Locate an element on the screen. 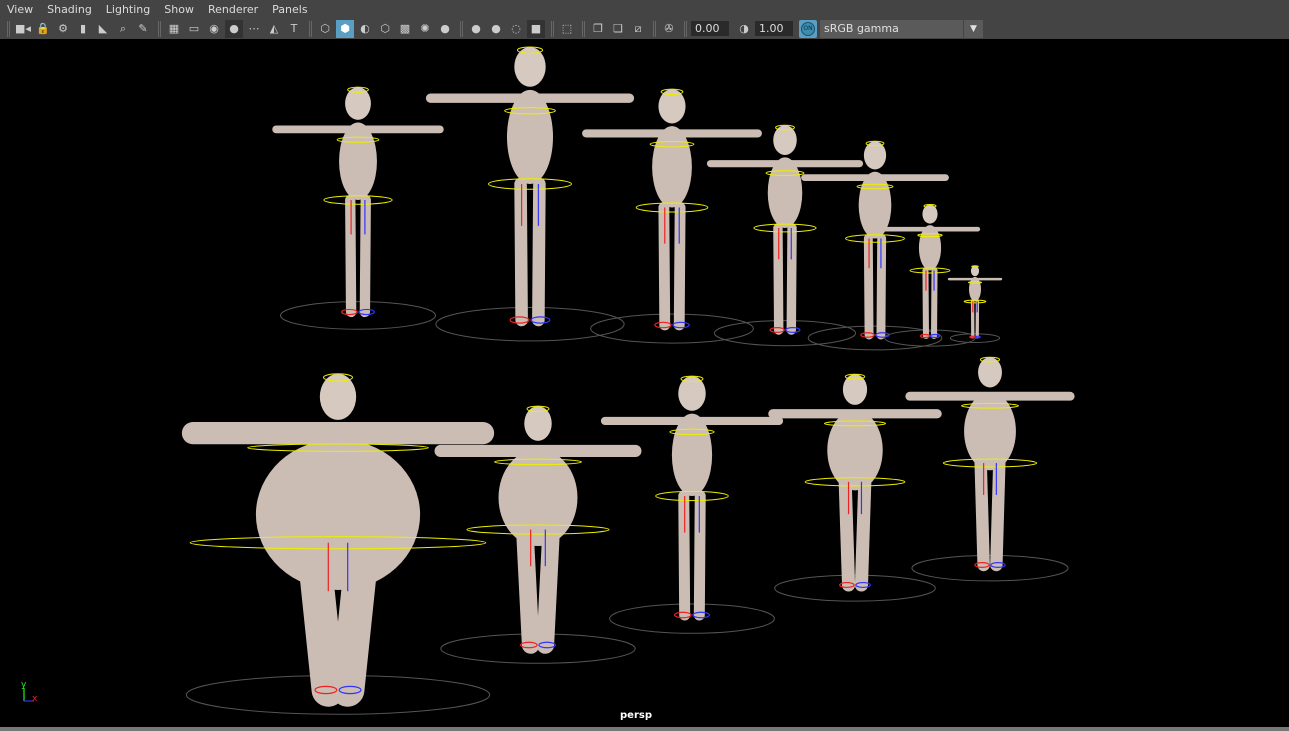  resolution-gate-icon: ◉ is located at coordinates (214, 29).